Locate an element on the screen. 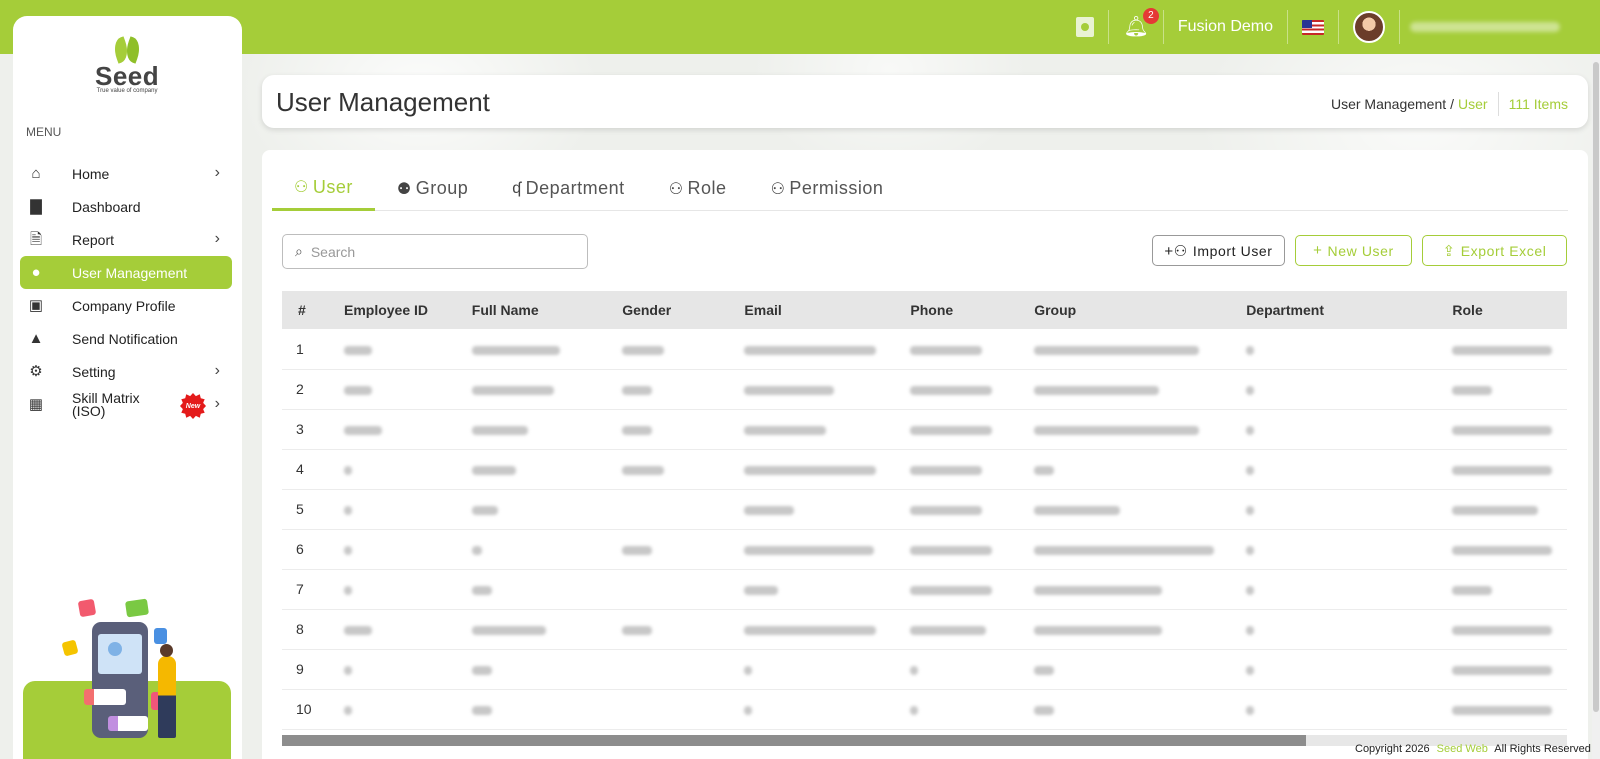 Image resolution: width=1600 pixels, height=759 pixels. new-user-button: + New User is located at coordinates (1353, 250).